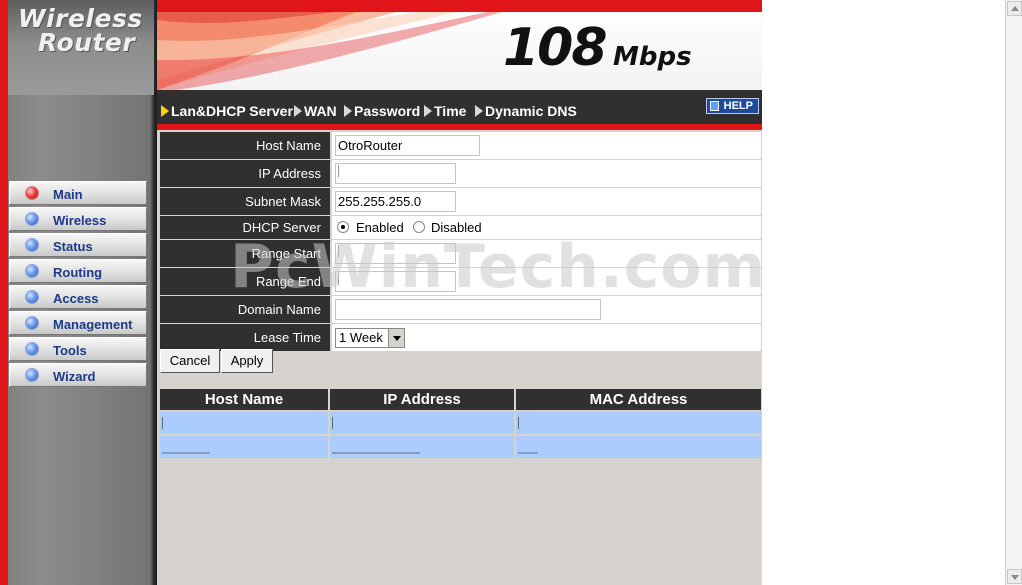 This screenshot has height=585, width=1022. I want to click on range-start-cell, so click(546, 253).